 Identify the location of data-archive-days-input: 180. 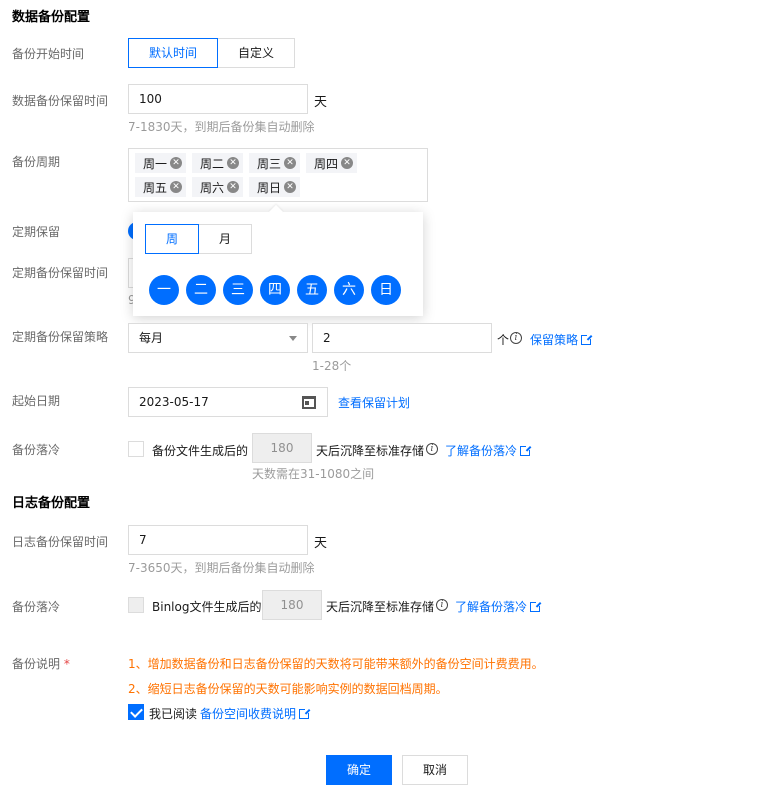
(282, 448).